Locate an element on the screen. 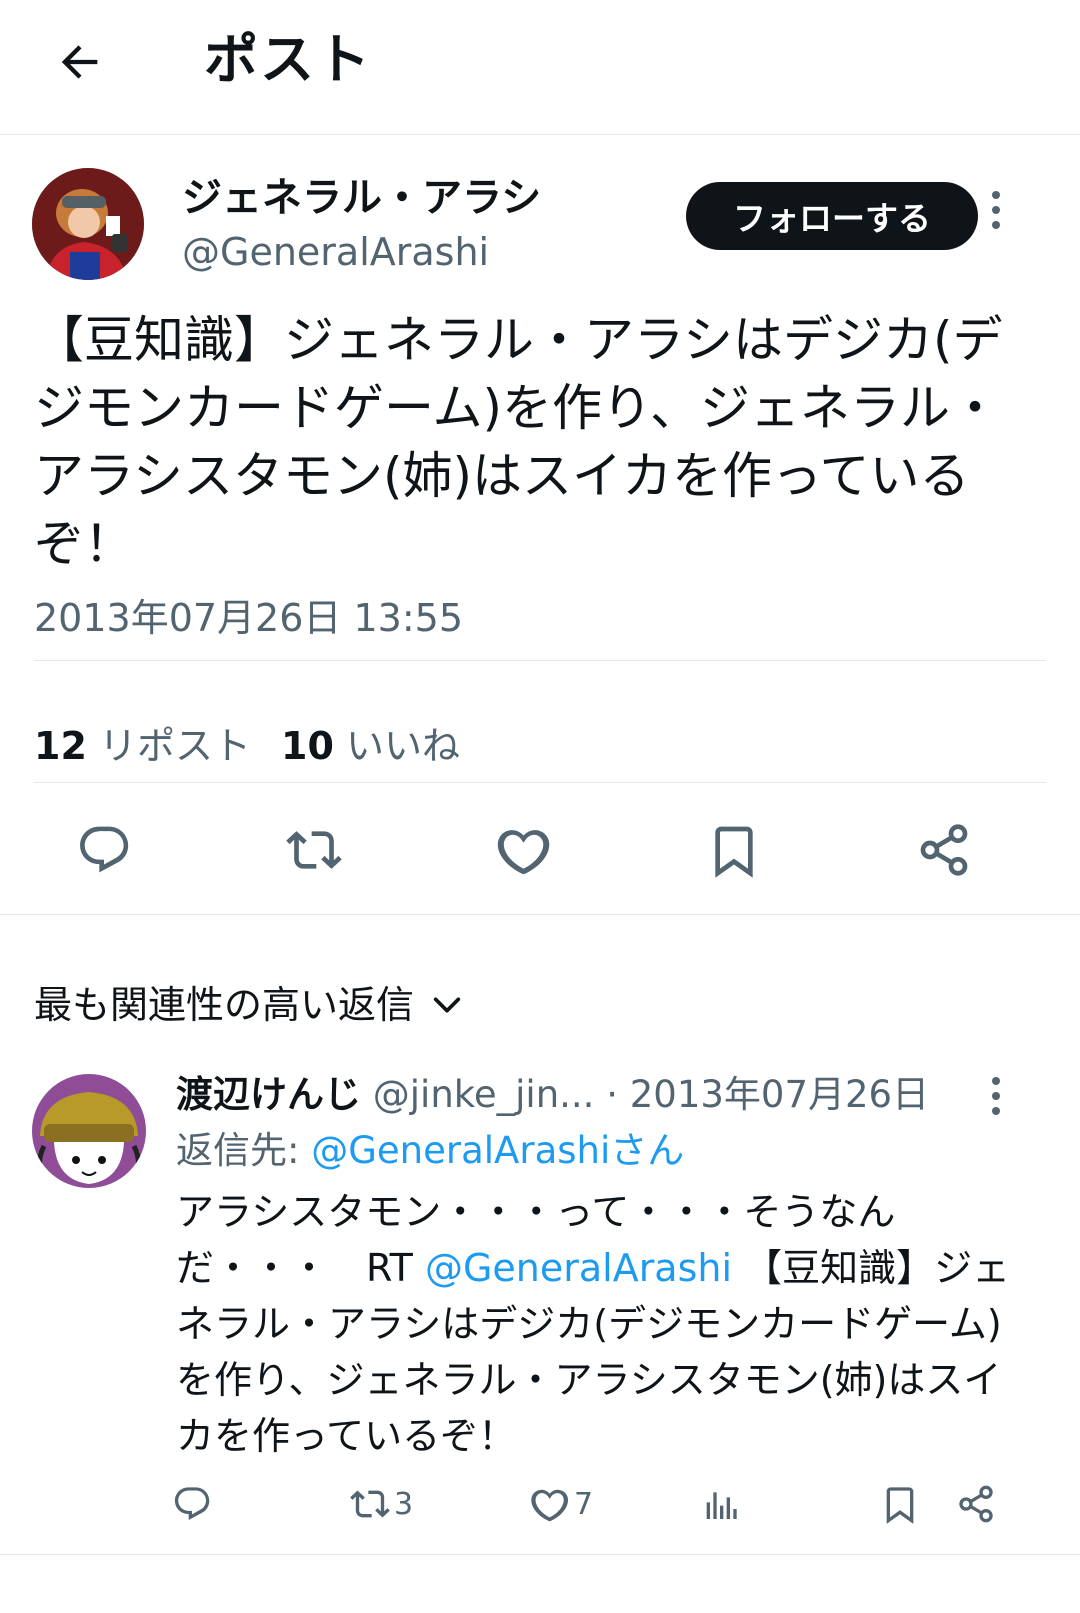 This screenshot has height=1613, width=1080. reply-to-mention: @GeneralArashiさん is located at coordinates (497, 1150).